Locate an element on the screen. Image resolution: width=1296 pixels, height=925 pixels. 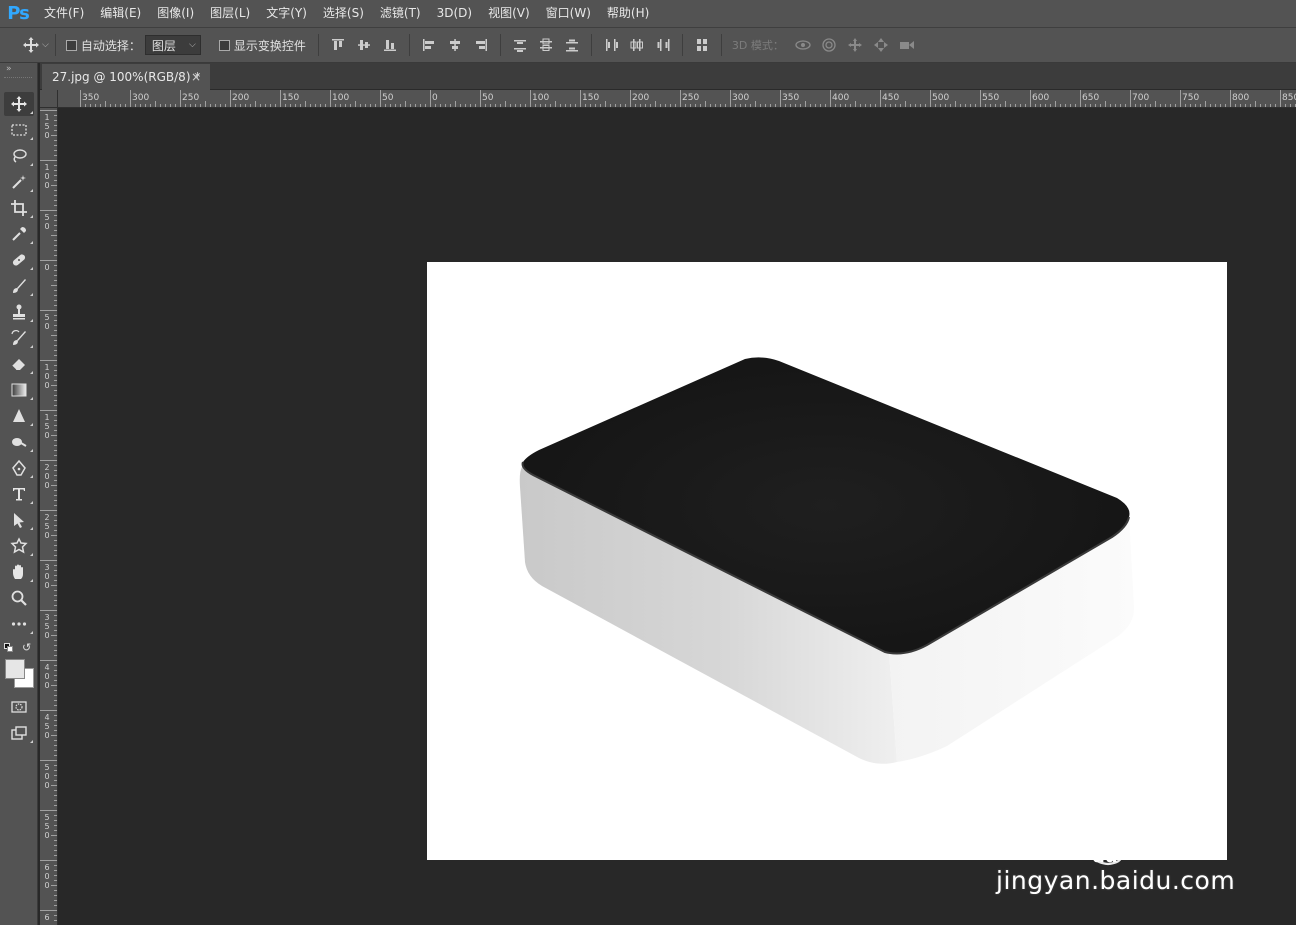
marquee-tool is located at coordinates (19, 130).